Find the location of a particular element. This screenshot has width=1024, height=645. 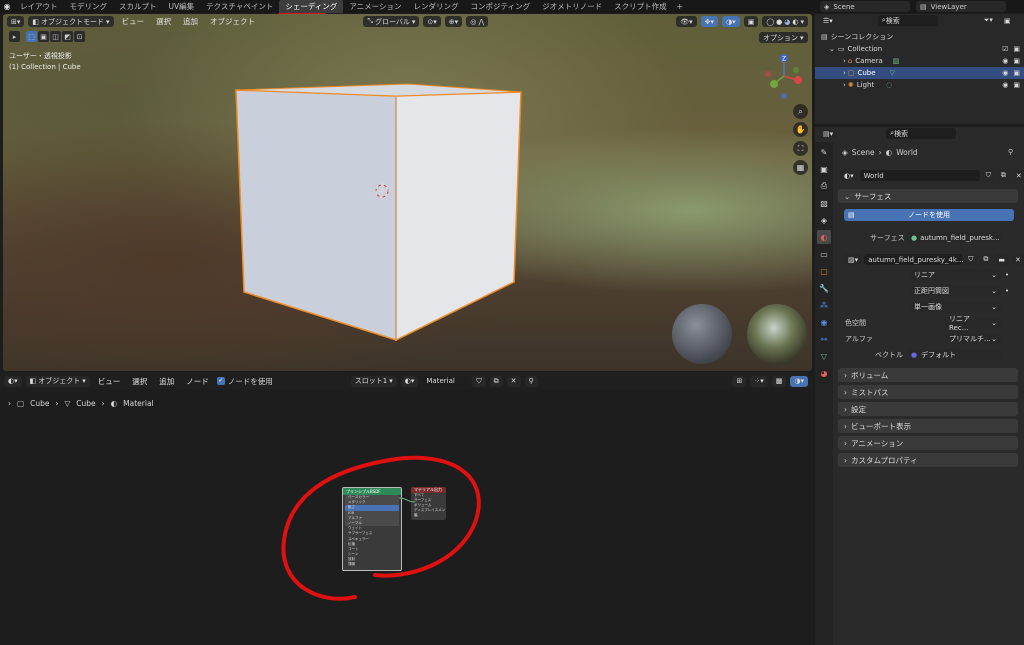

material-tab-icon: ◕ is located at coordinates (824, 373).